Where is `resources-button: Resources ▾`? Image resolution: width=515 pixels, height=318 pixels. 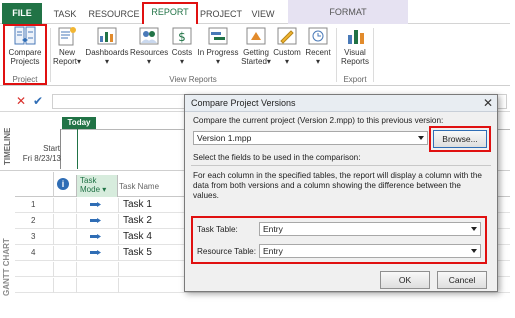 resources-button: Resources ▾ is located at coordinates (149, 46).